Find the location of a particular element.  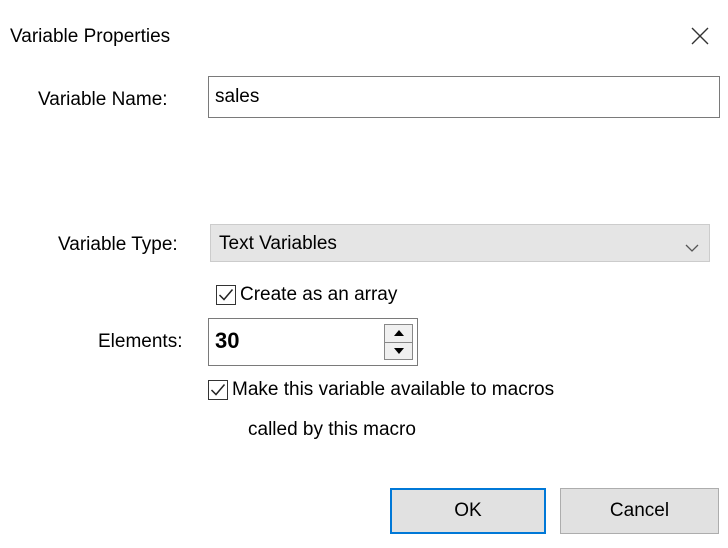

elements-label: Elements: is located at coordinates (140, 341).